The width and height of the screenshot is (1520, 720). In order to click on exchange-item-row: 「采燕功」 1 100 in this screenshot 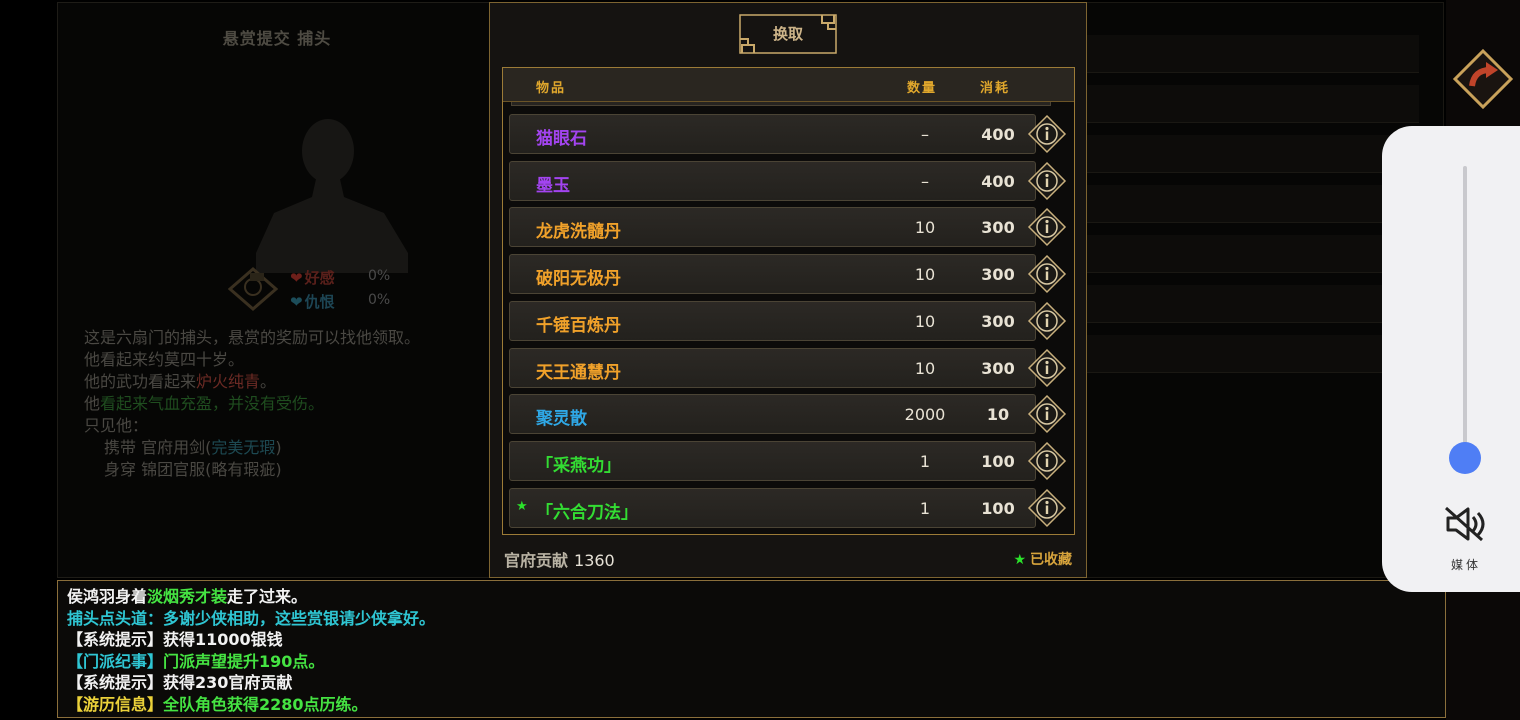, I will do `click(788, 460)`.